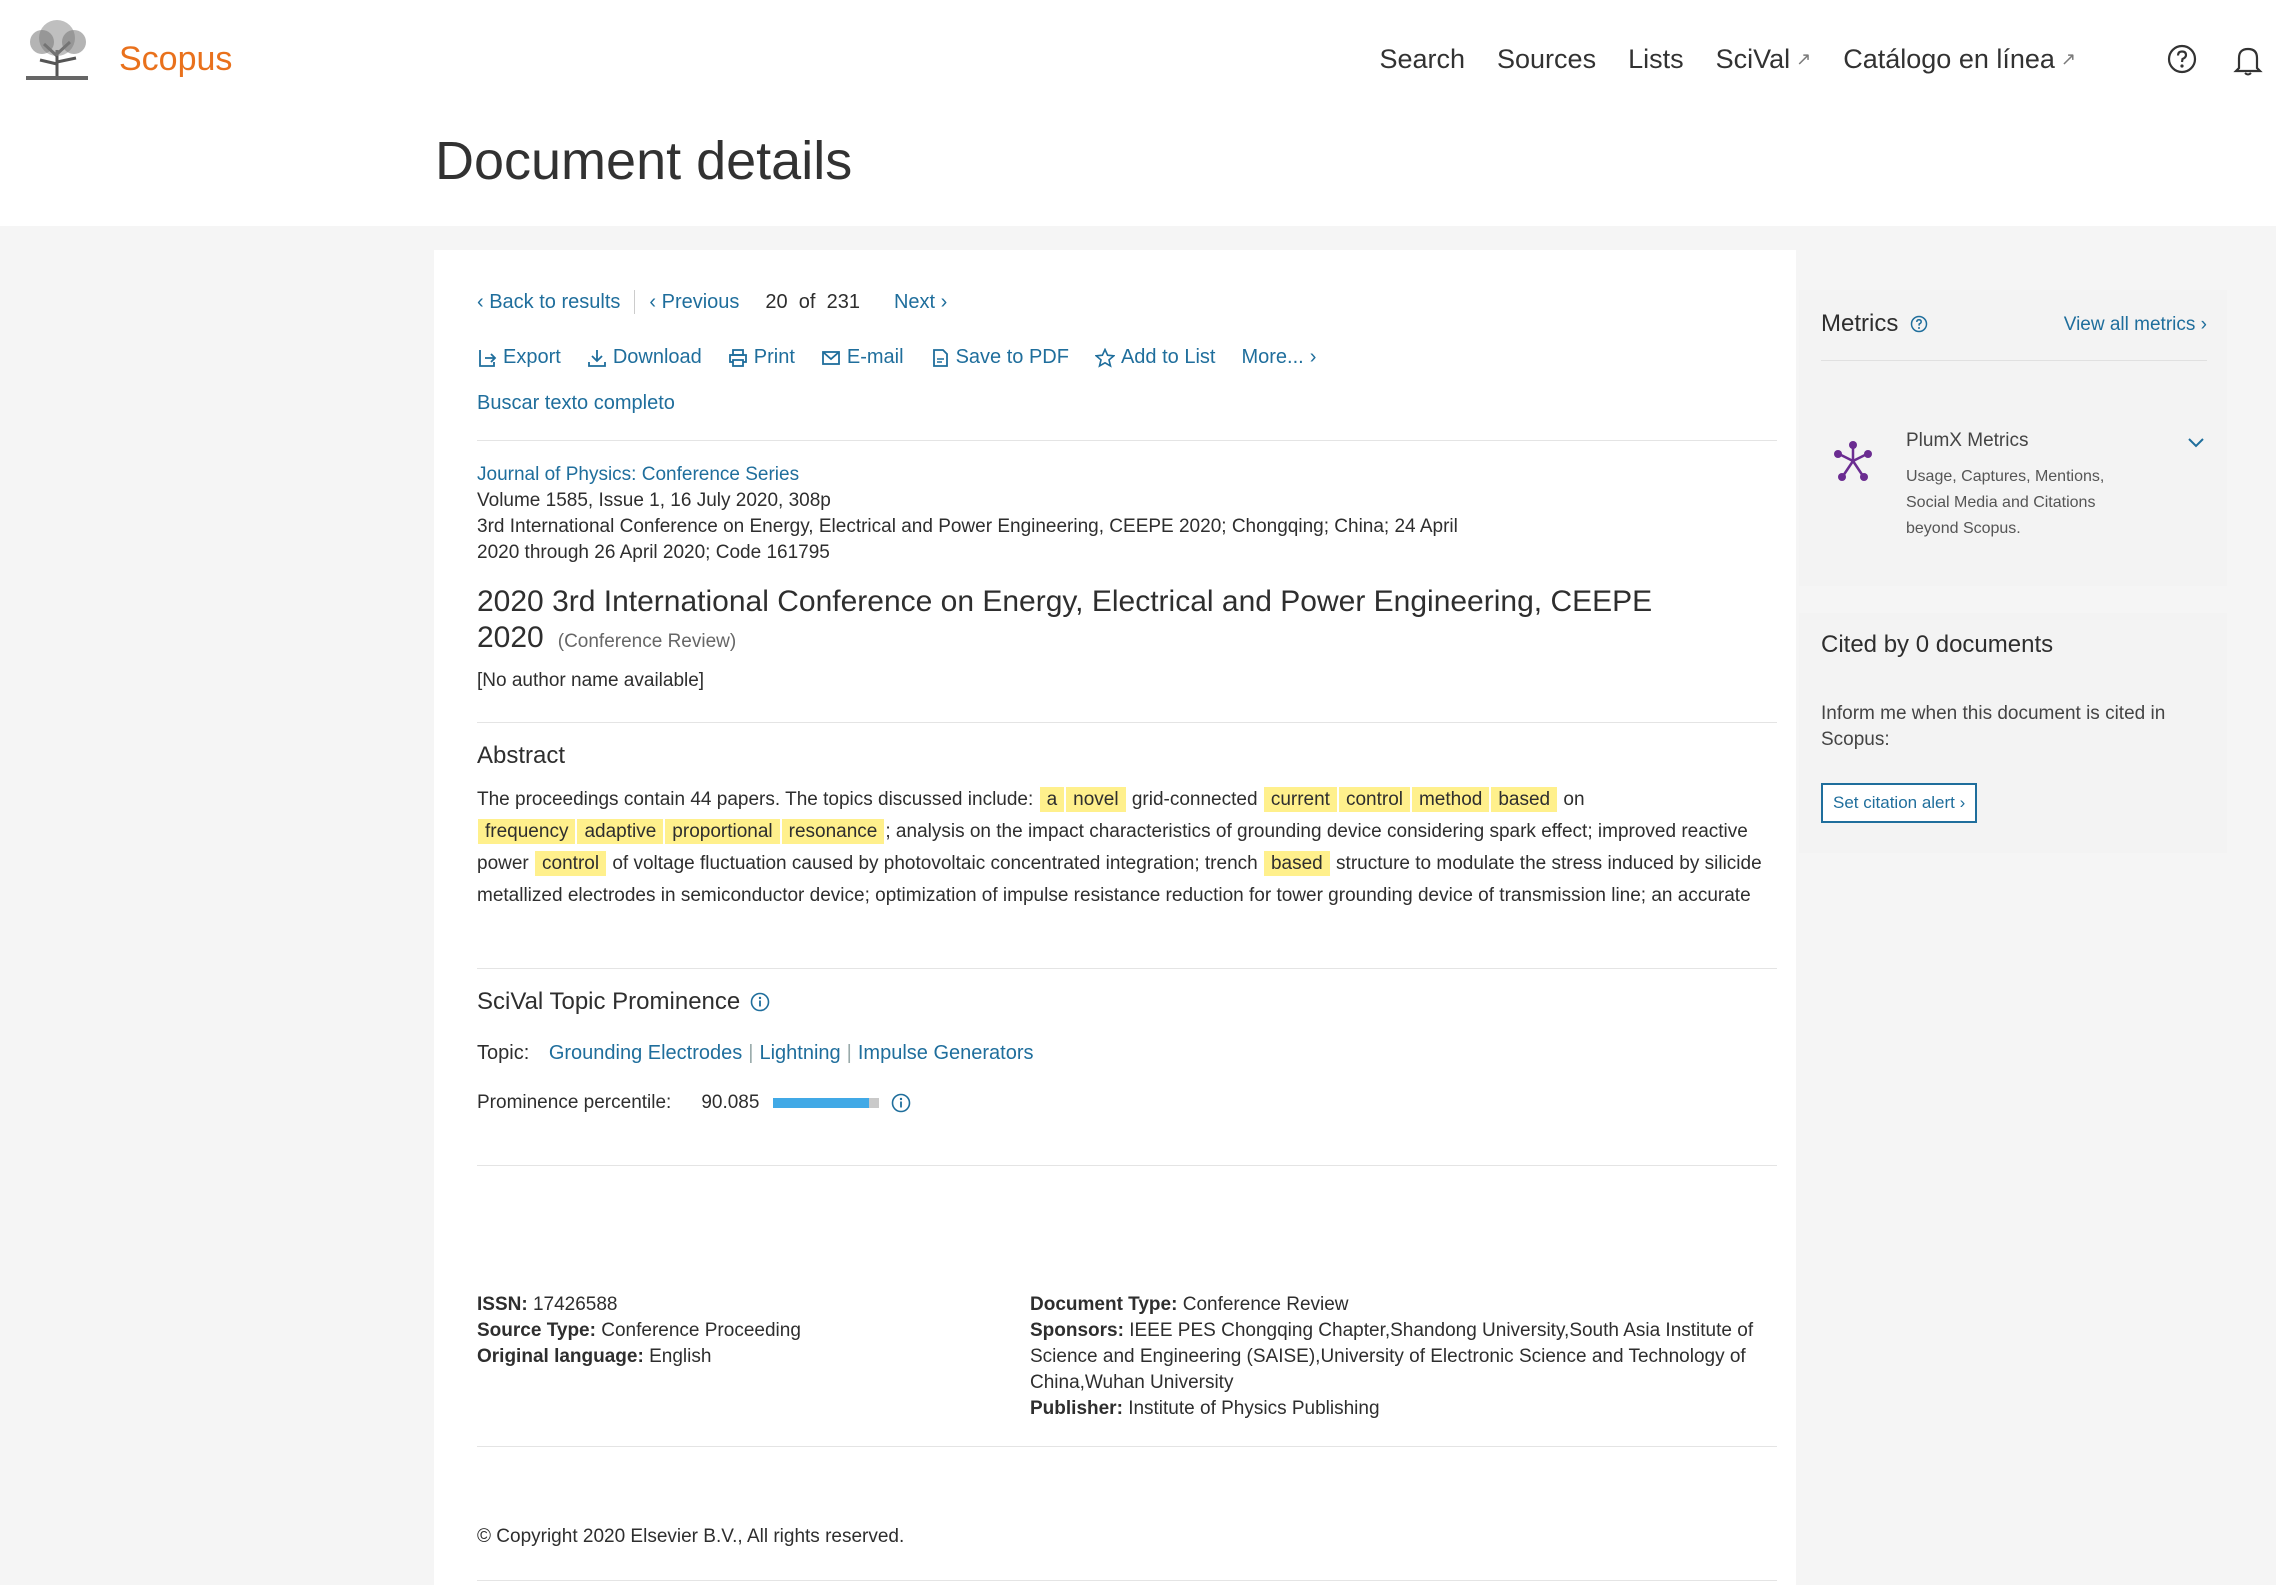 The image size is (2276, 1585). I want to click on language-value: English, so click(680, 1356).